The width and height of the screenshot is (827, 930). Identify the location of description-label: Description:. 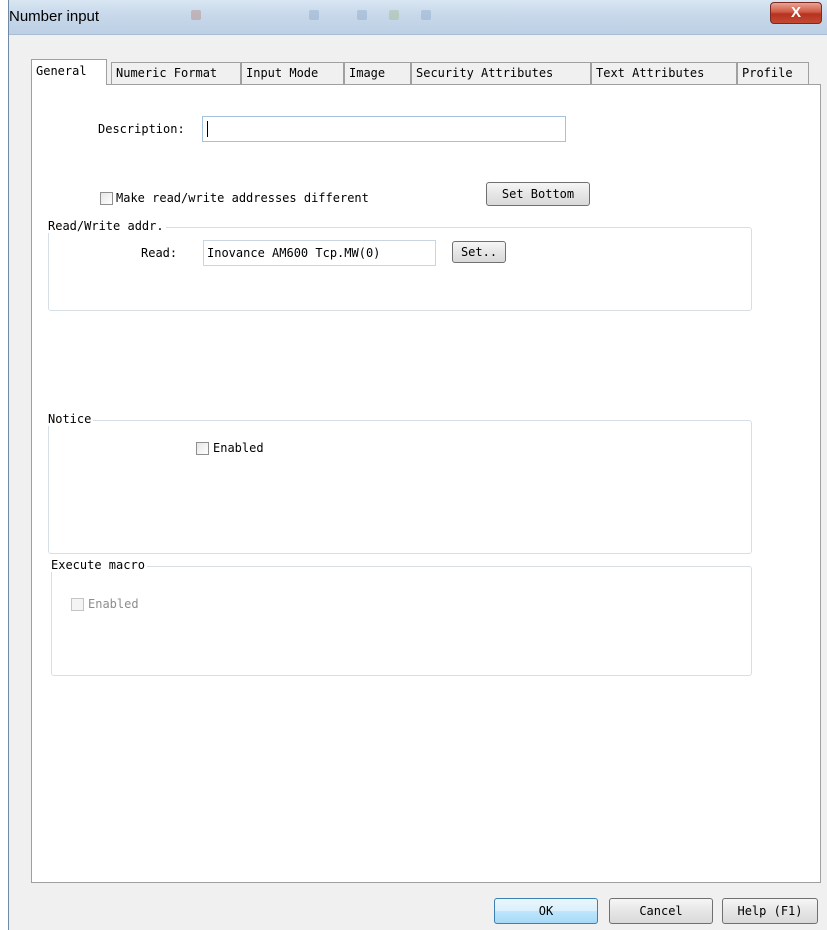
(141, 129).